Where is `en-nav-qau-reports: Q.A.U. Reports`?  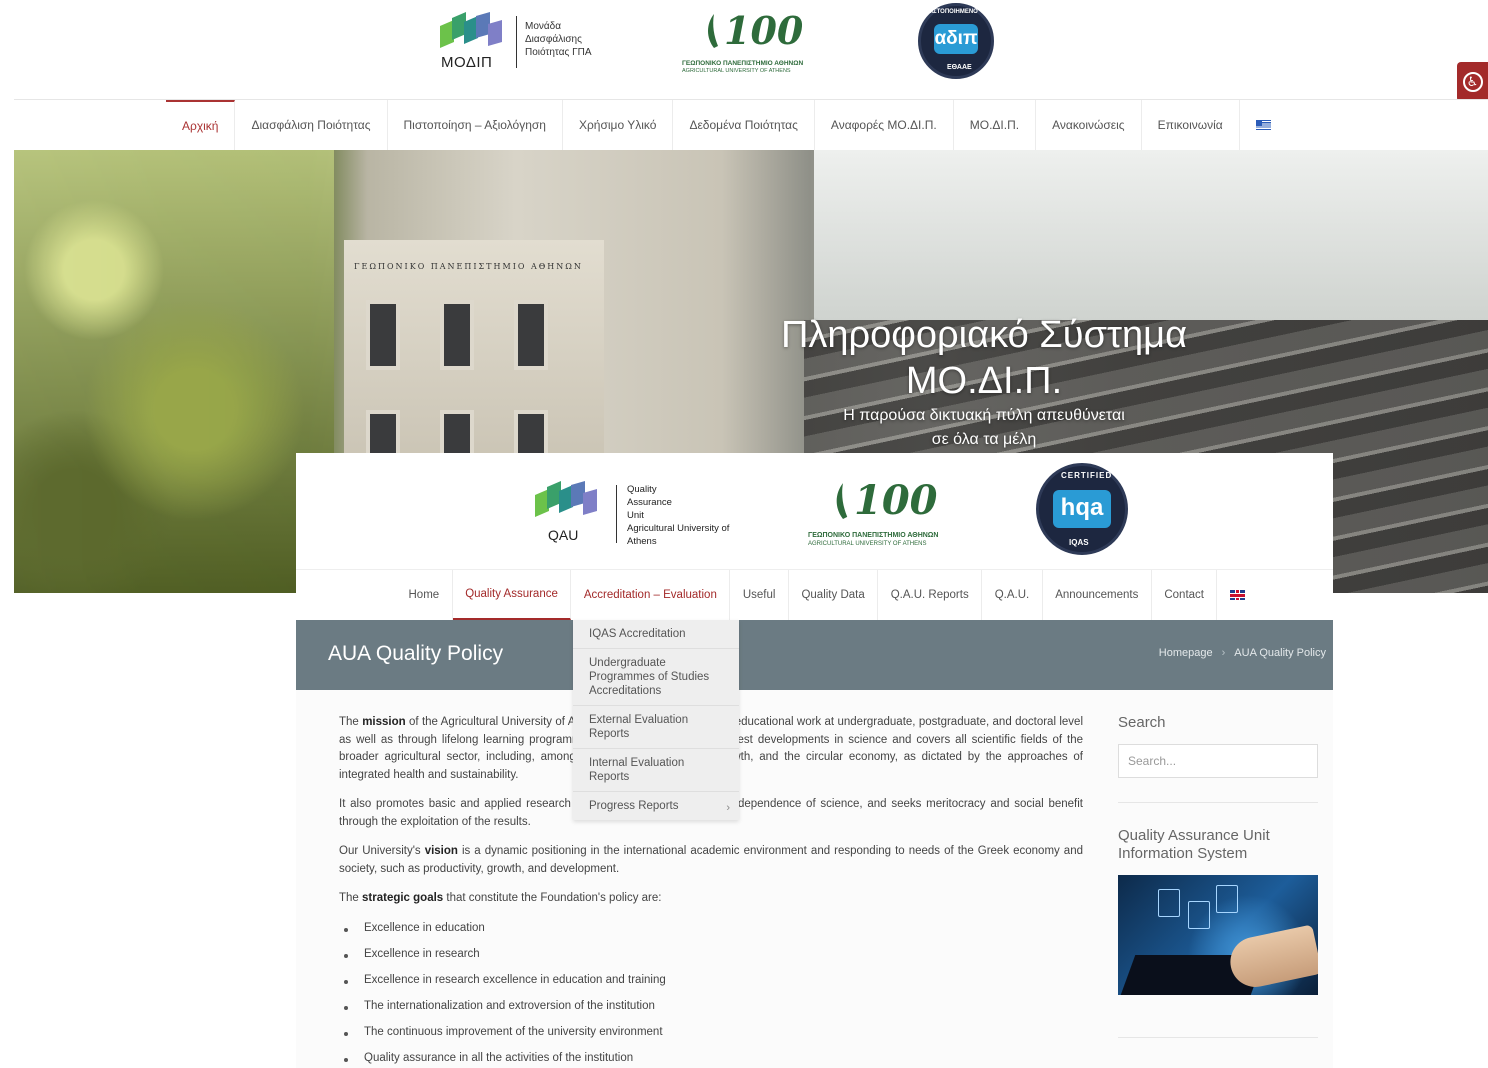 en-nav-qau-reports: Q.A.U. Reports is located at coordinates (930, 595).